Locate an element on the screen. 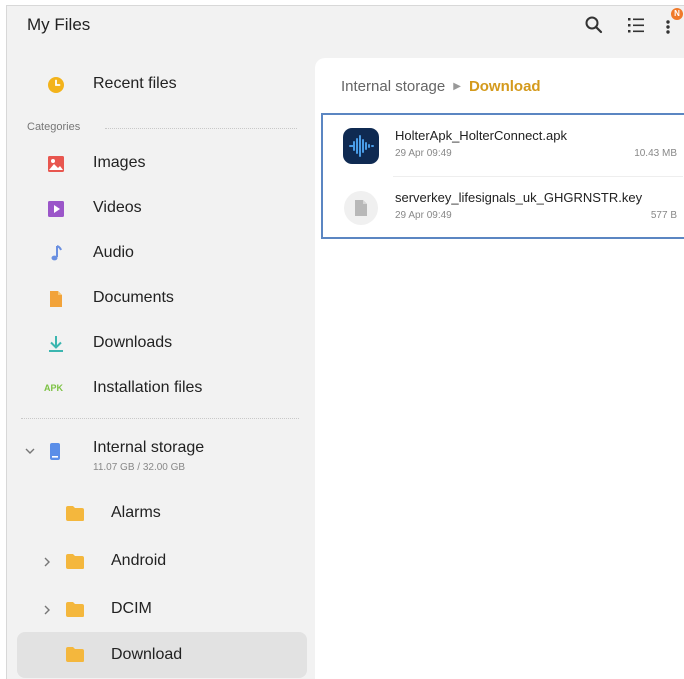  phone-icon is located at coordinates (55, 451).